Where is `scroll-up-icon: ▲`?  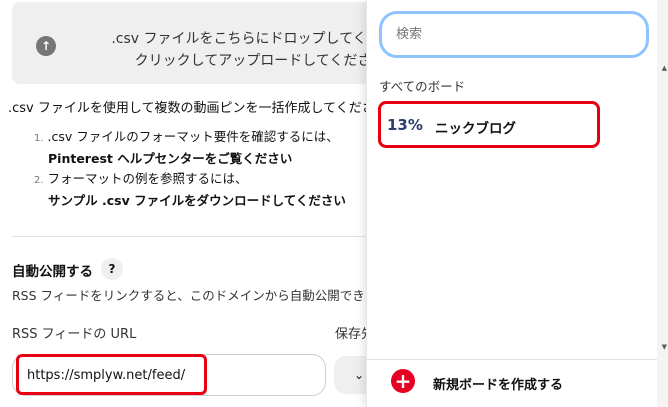
scroll-up-icon: ▲ is located at coordinates (664, 68).